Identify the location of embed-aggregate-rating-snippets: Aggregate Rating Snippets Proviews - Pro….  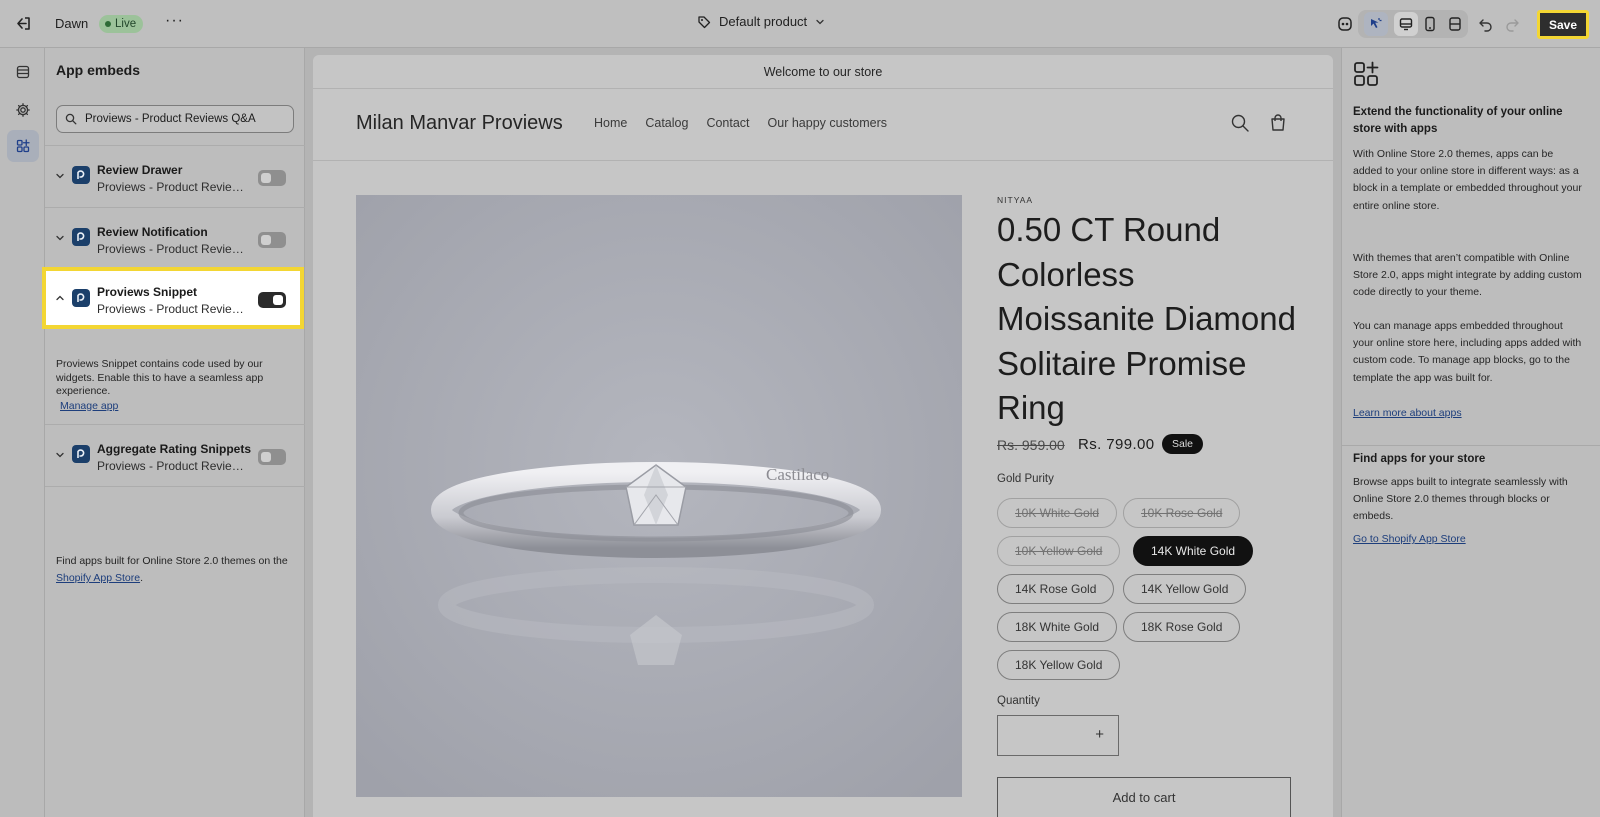
(175, 455).